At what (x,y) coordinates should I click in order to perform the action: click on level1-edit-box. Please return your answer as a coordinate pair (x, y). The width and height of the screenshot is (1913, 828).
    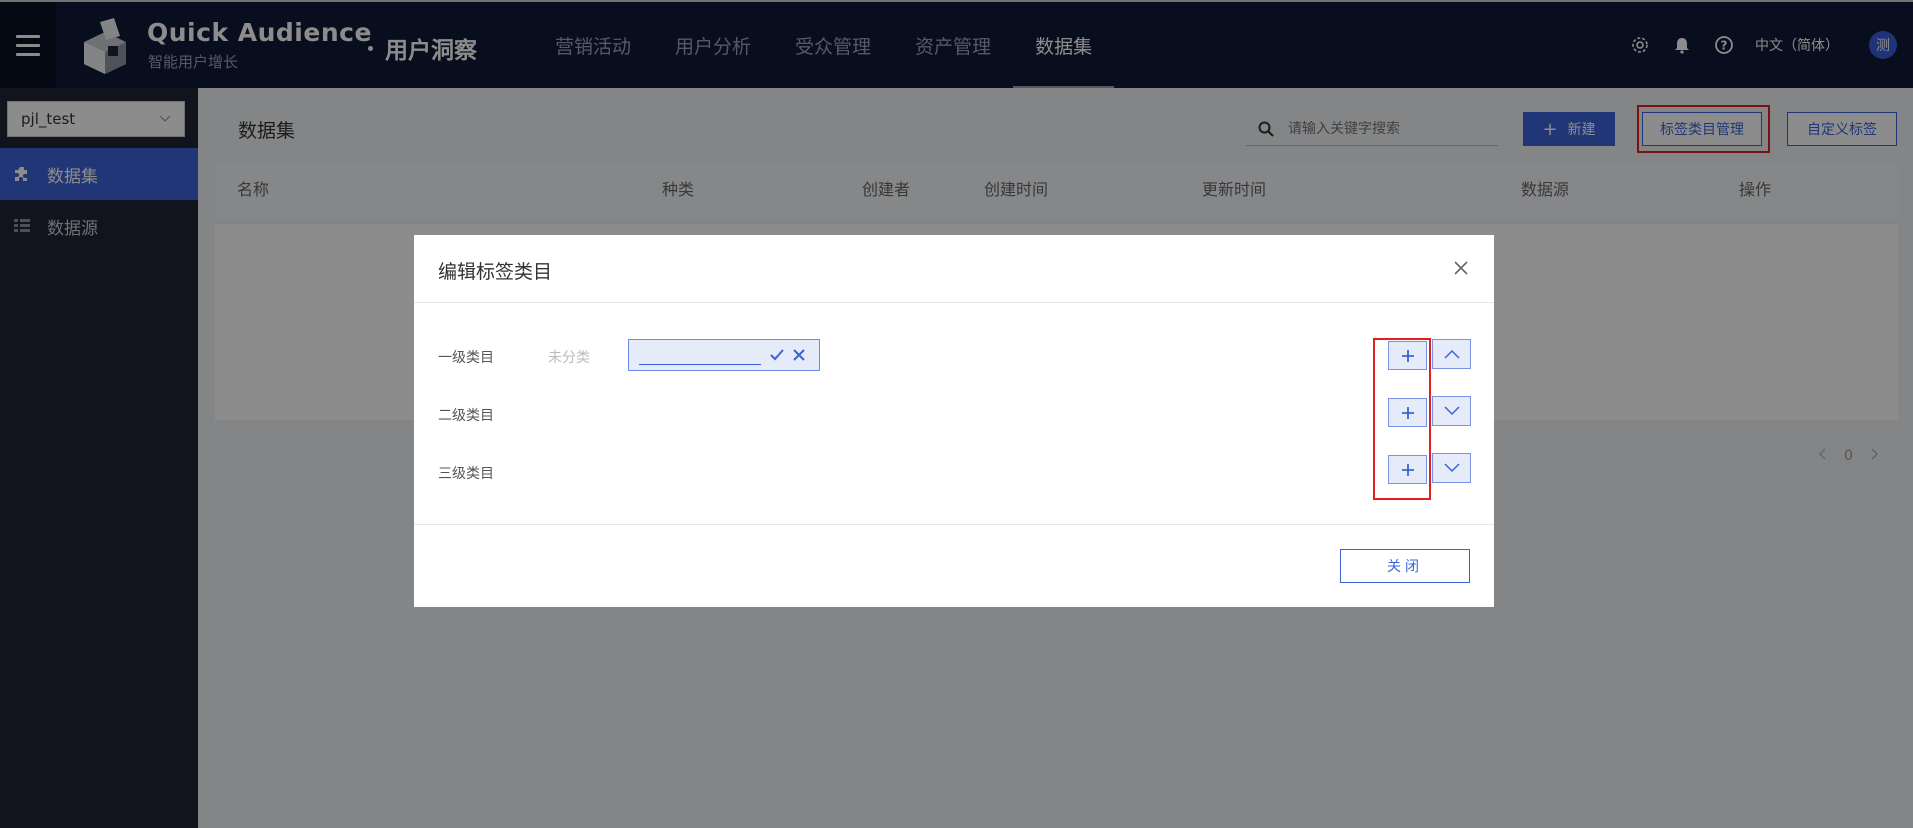
    Looking at the image, I should click on (724, 355).